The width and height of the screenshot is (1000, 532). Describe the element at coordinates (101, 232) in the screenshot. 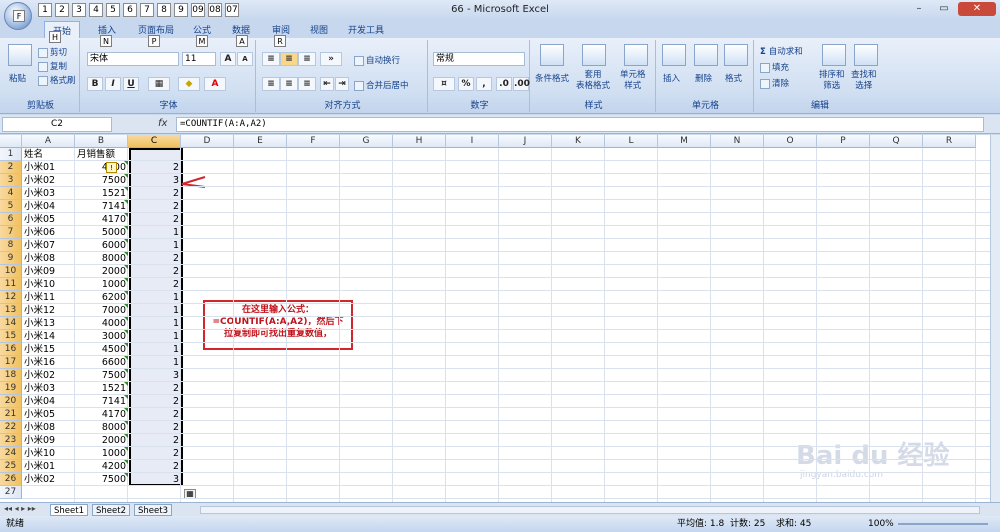

I see `cell-sales: 5000` at that location.